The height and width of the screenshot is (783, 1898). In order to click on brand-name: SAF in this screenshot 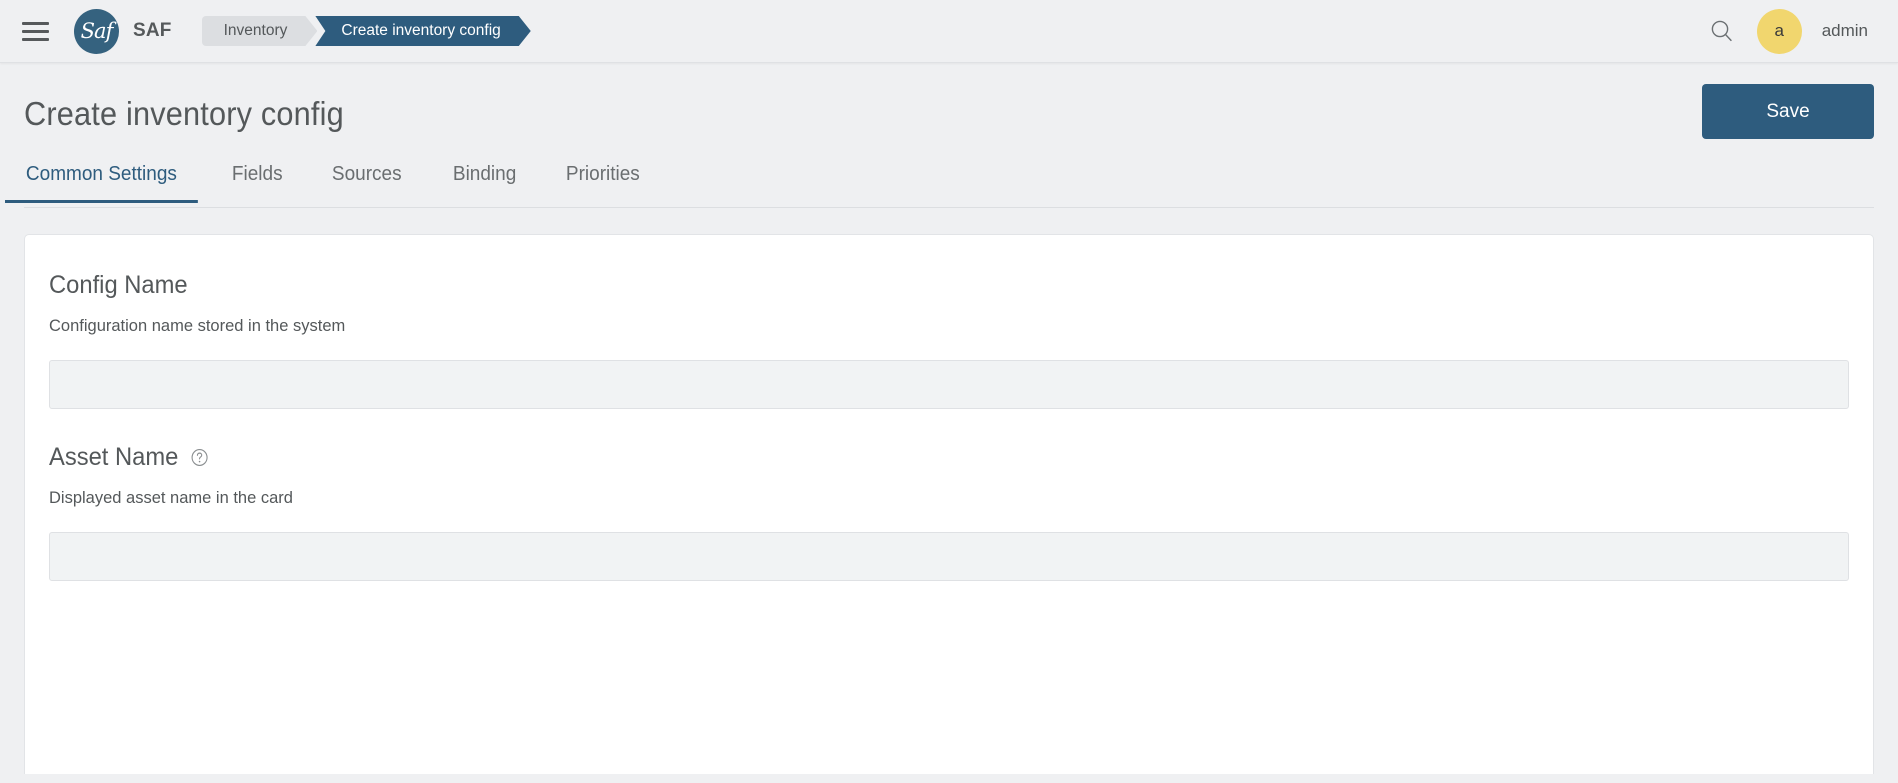, I will do `click(152, 30)`.